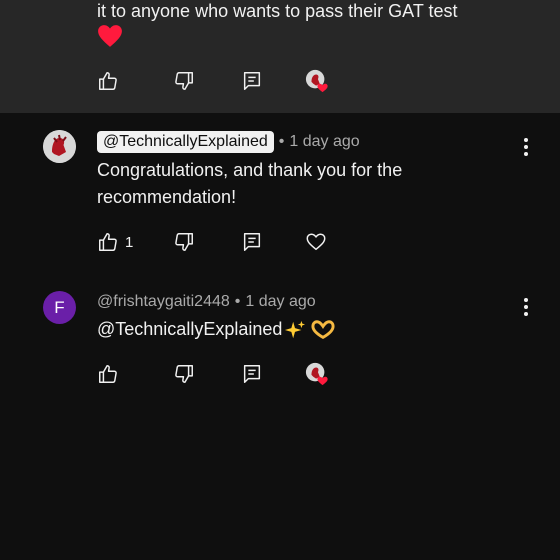  What do you see at coordinates (163, 302) in the screenshot?
I see `user-handle: @frishtaygaiti2448` at bounding box center [163, 302].